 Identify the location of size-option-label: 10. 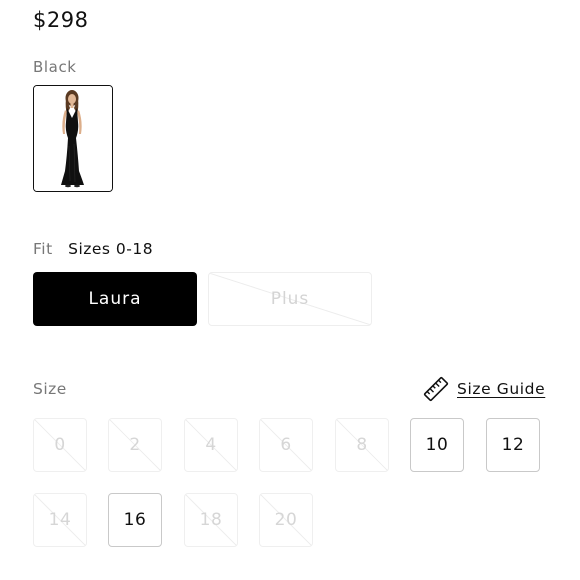
(437, 445).